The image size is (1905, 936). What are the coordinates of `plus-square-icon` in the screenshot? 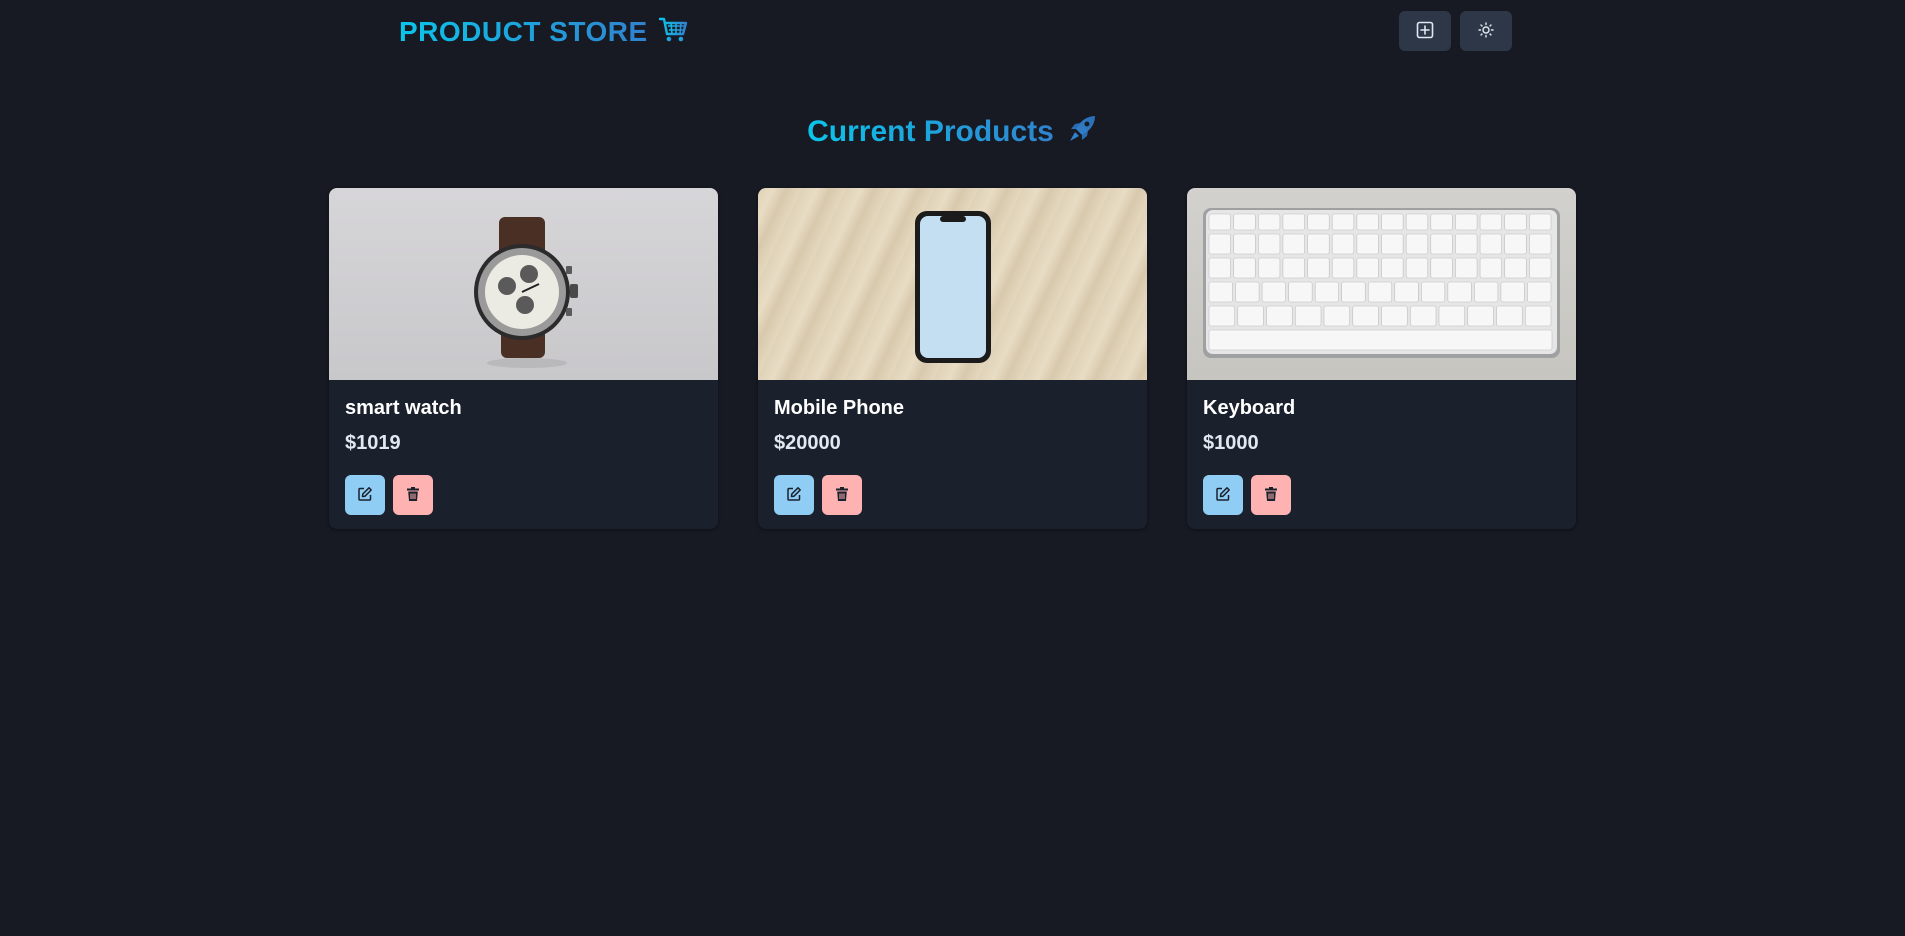 It's located at (1425, 31).